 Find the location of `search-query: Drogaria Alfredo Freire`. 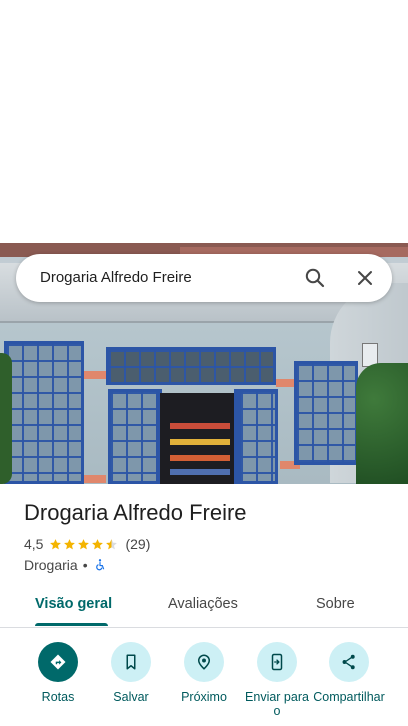

search-query: Drogaria Alfredo Freire is located at coordinates (116, 277).